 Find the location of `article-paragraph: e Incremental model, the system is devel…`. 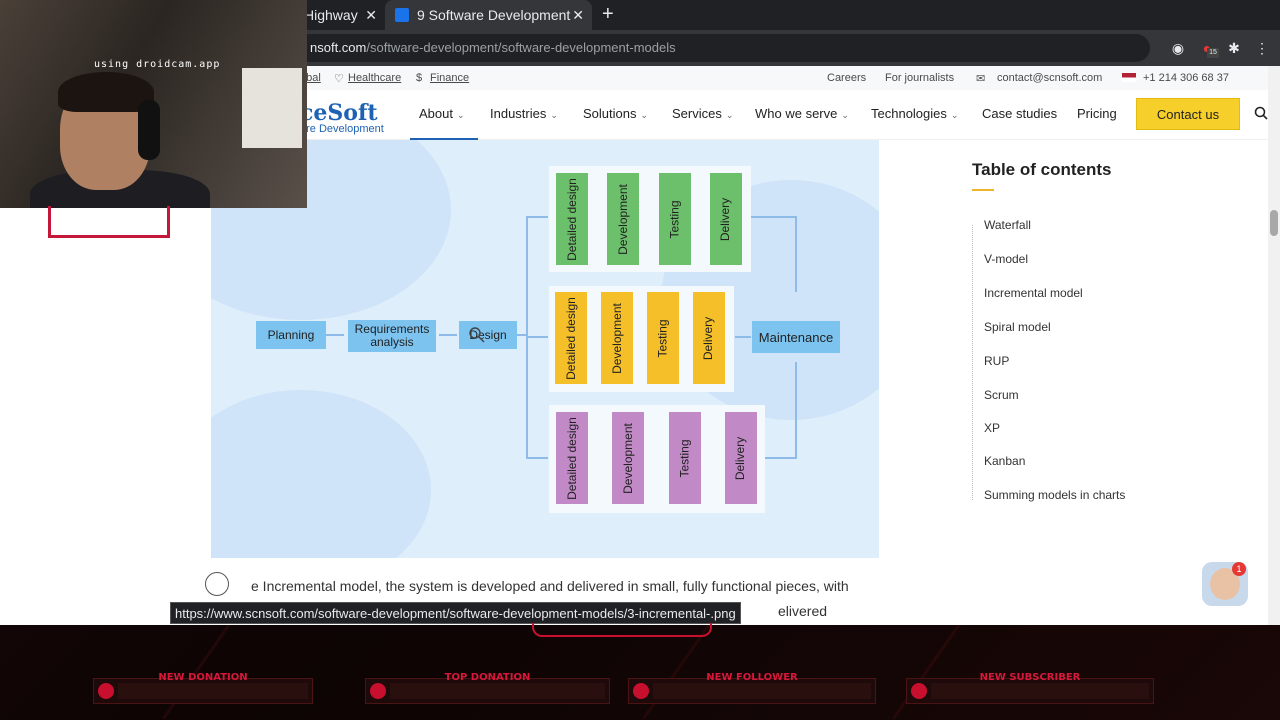

article-paragraph: e Incremental model, the system is devel… is located at coordinates (550, 586).